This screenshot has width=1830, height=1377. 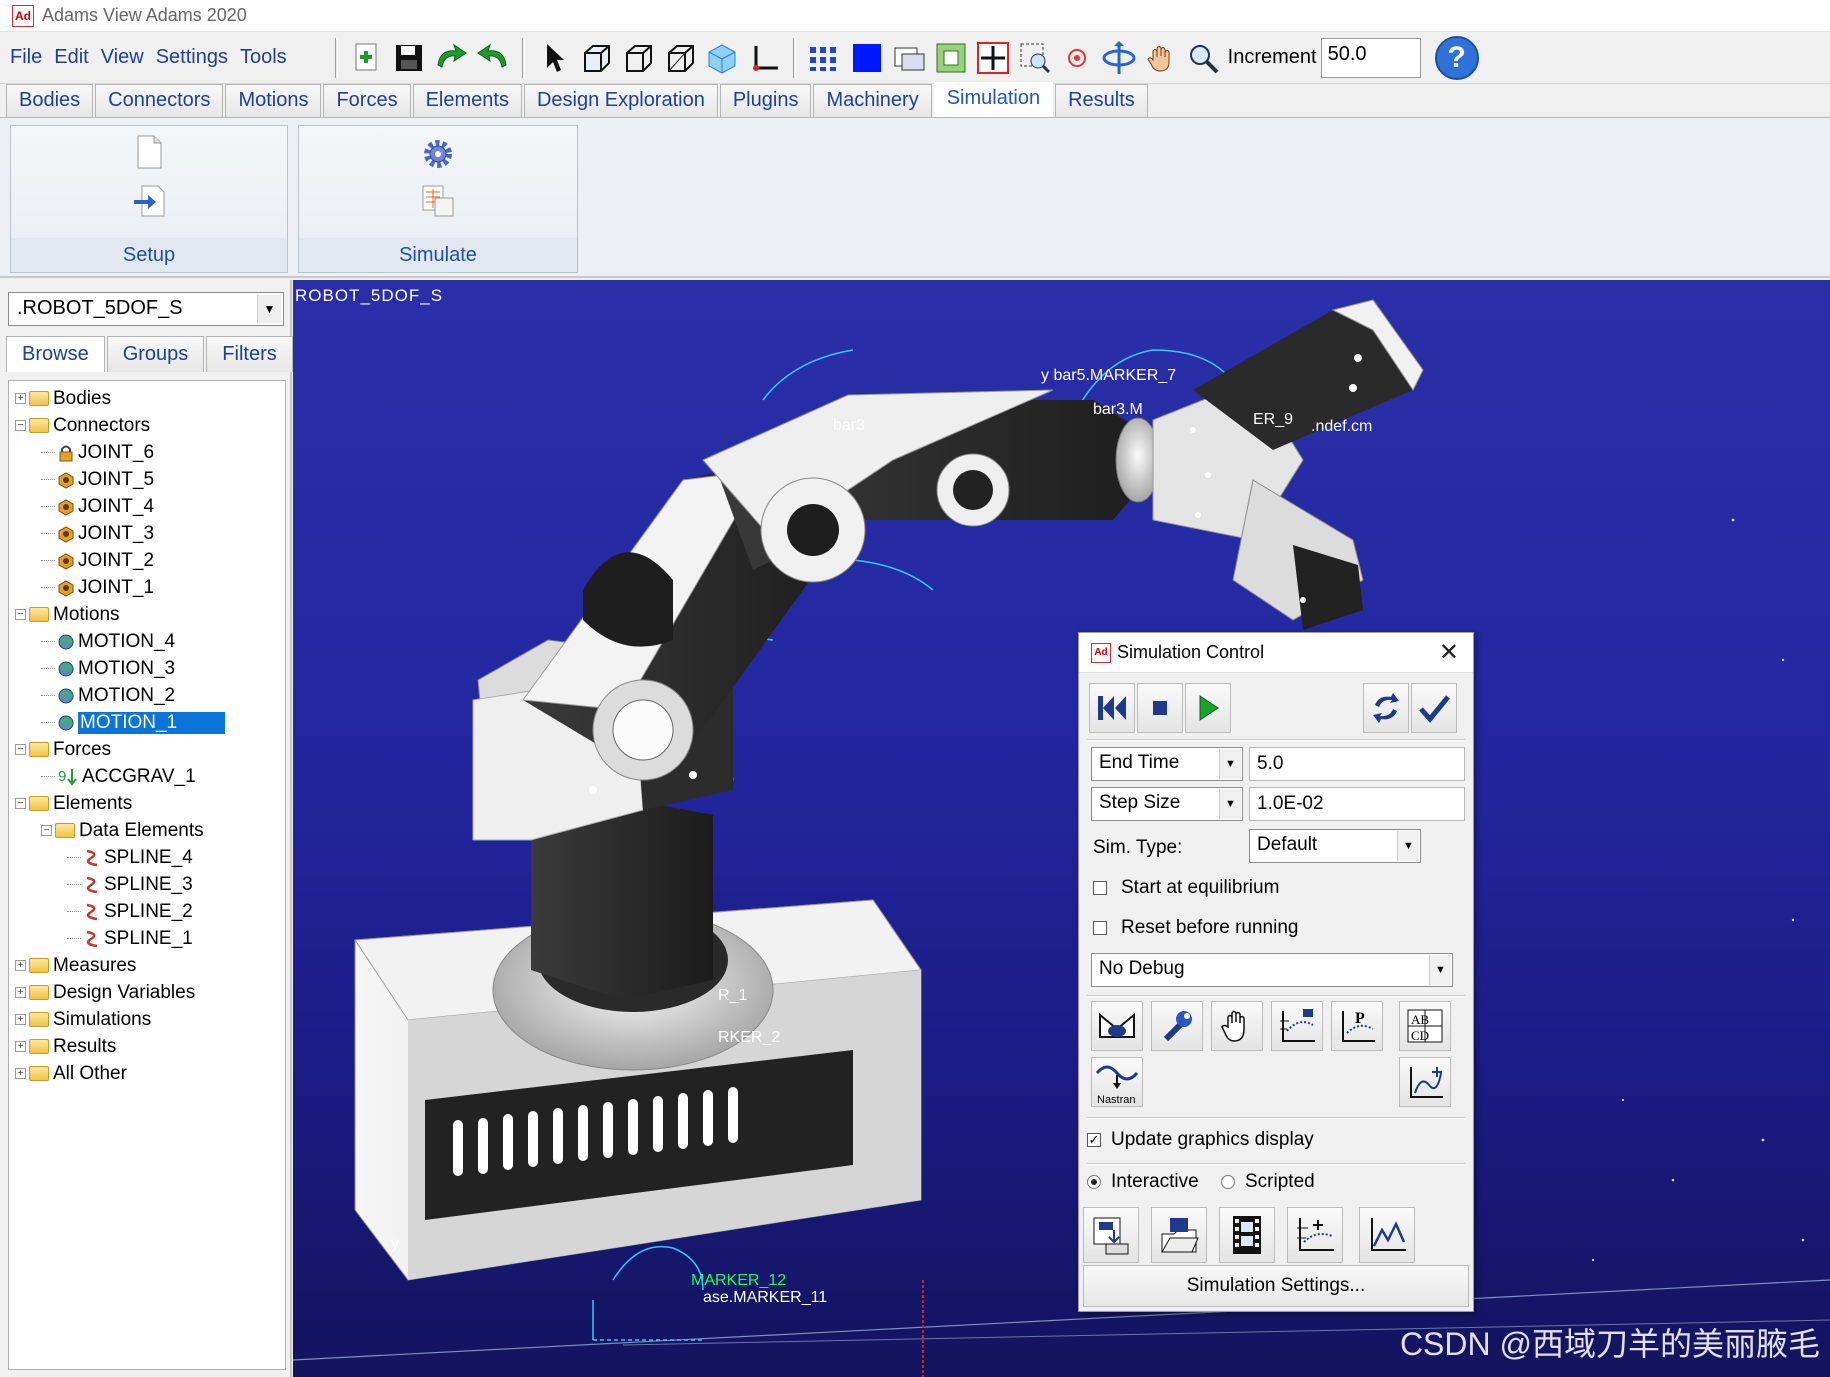 I want to click on new-model-icon, so click(x=367, y=58).